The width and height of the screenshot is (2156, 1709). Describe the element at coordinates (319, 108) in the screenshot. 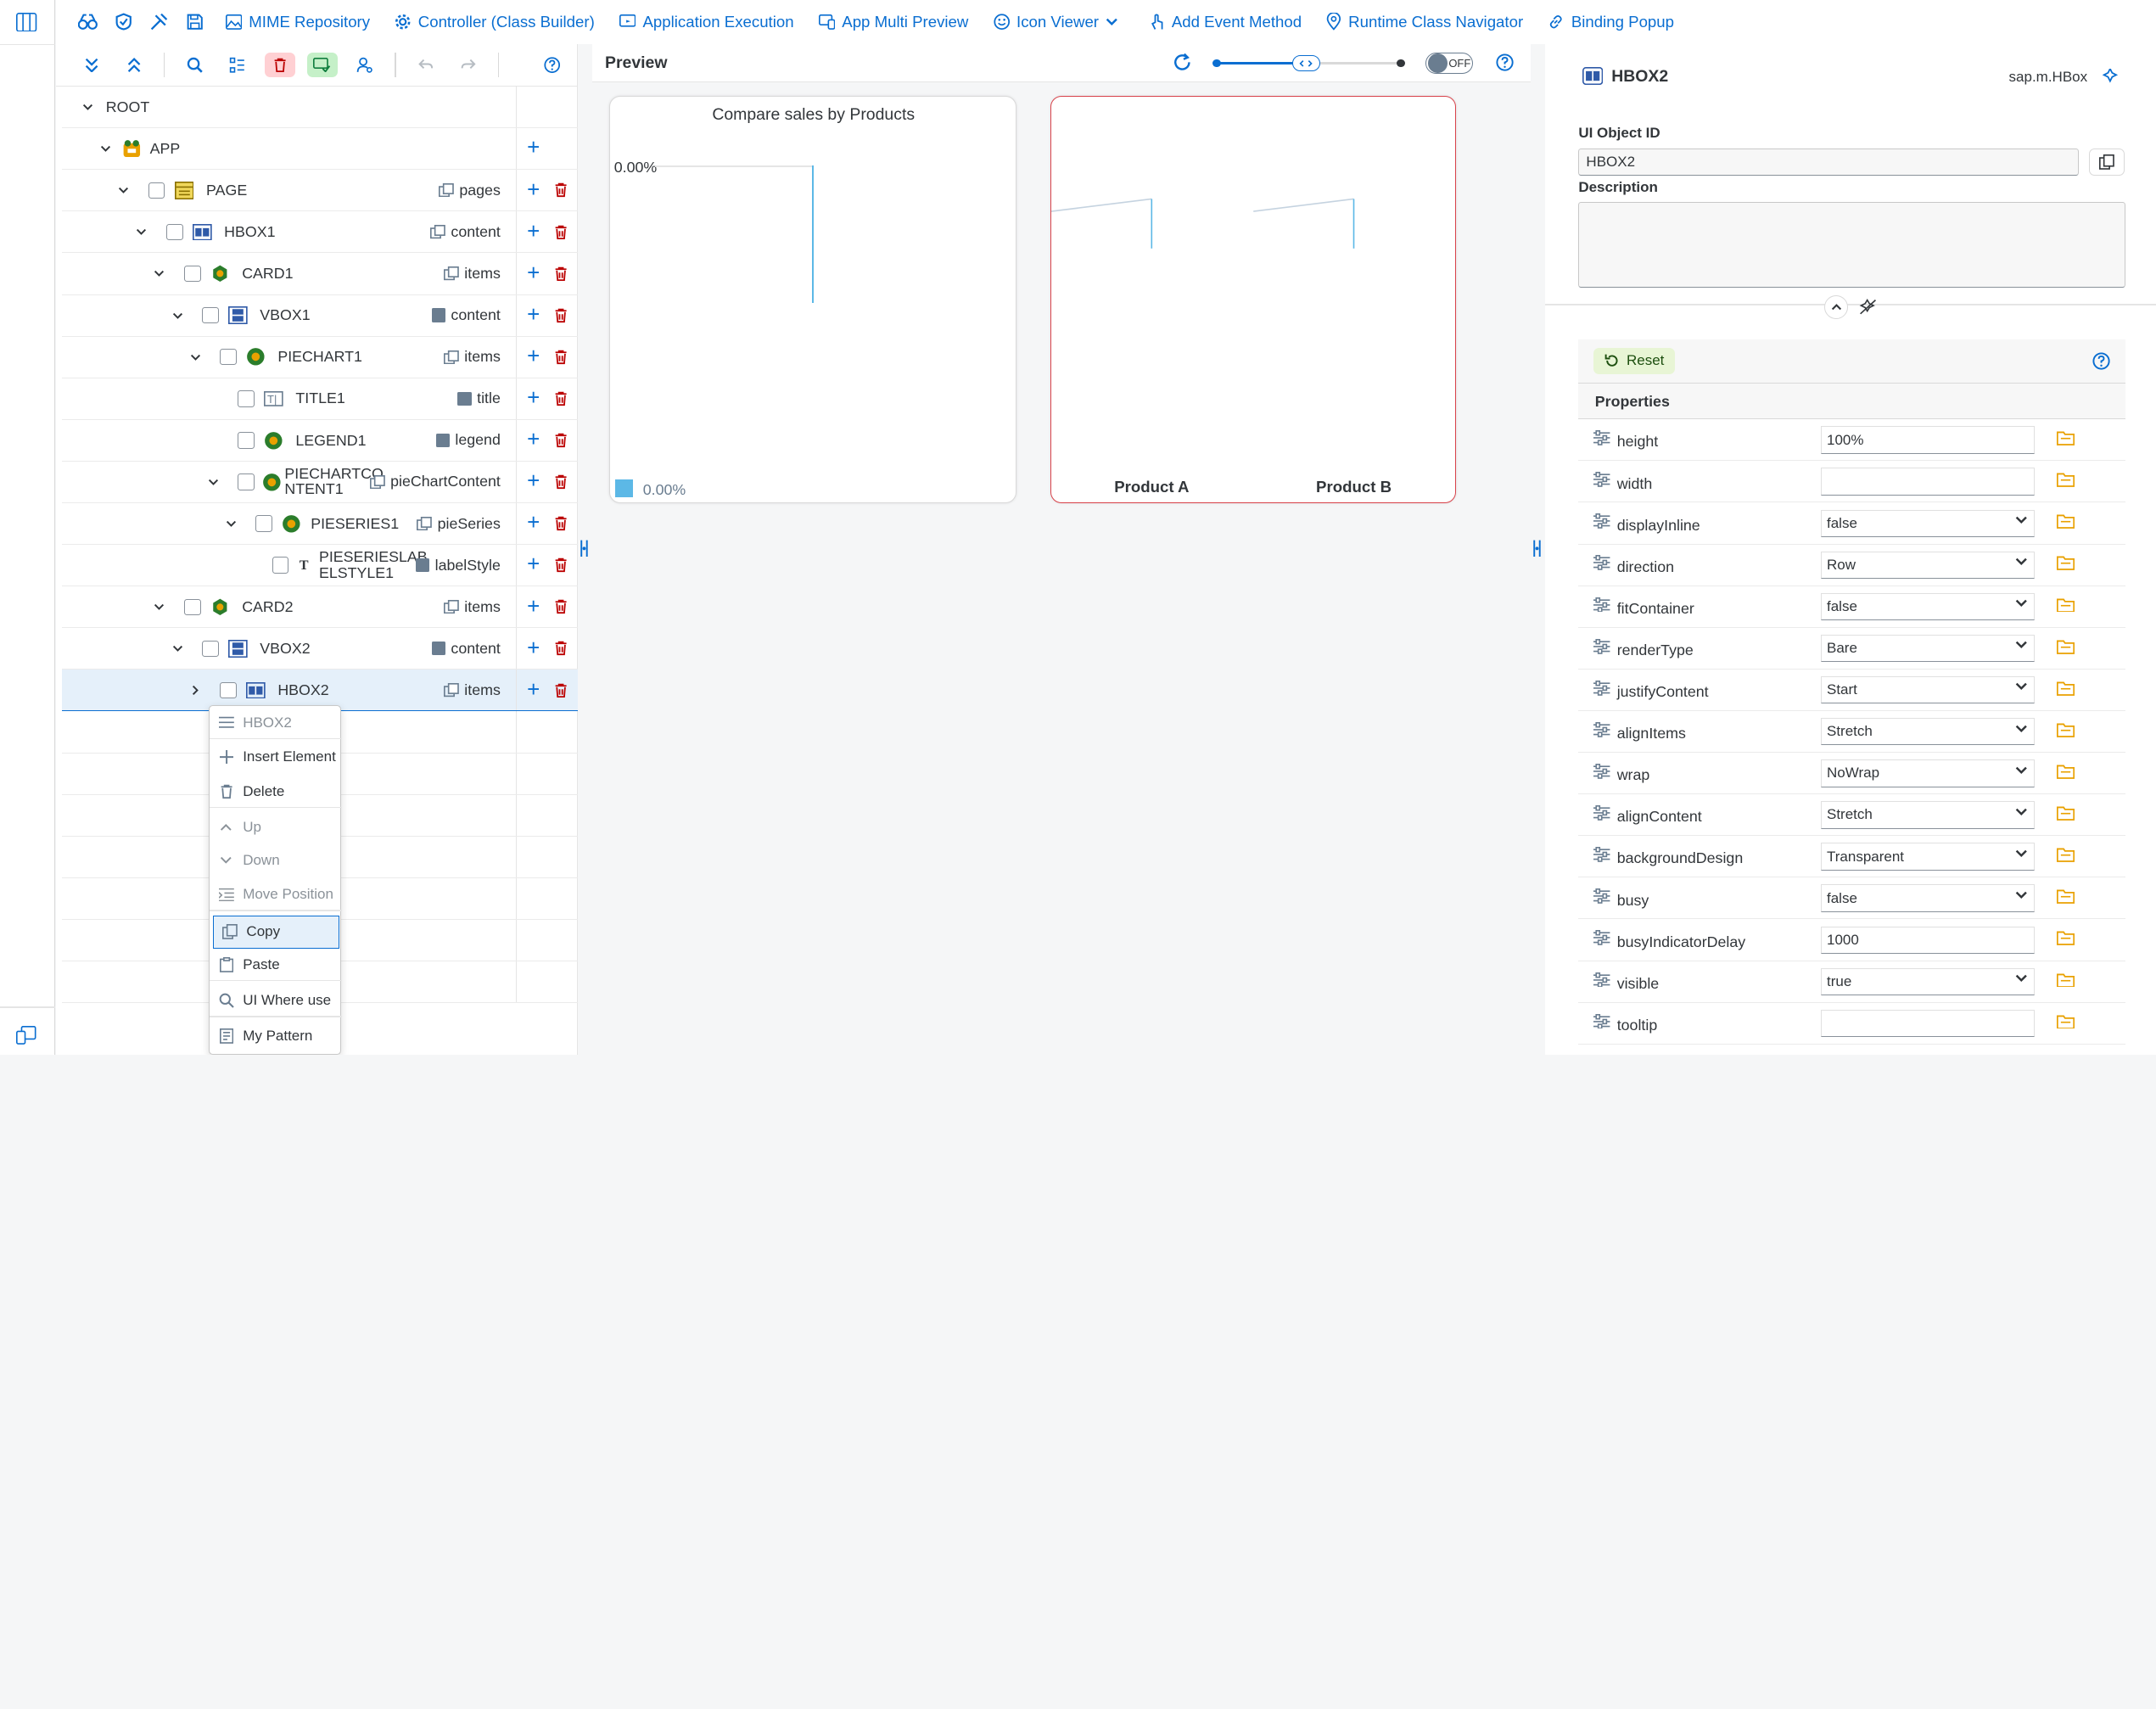

I see `tree-row-root: ROOT` at that location.